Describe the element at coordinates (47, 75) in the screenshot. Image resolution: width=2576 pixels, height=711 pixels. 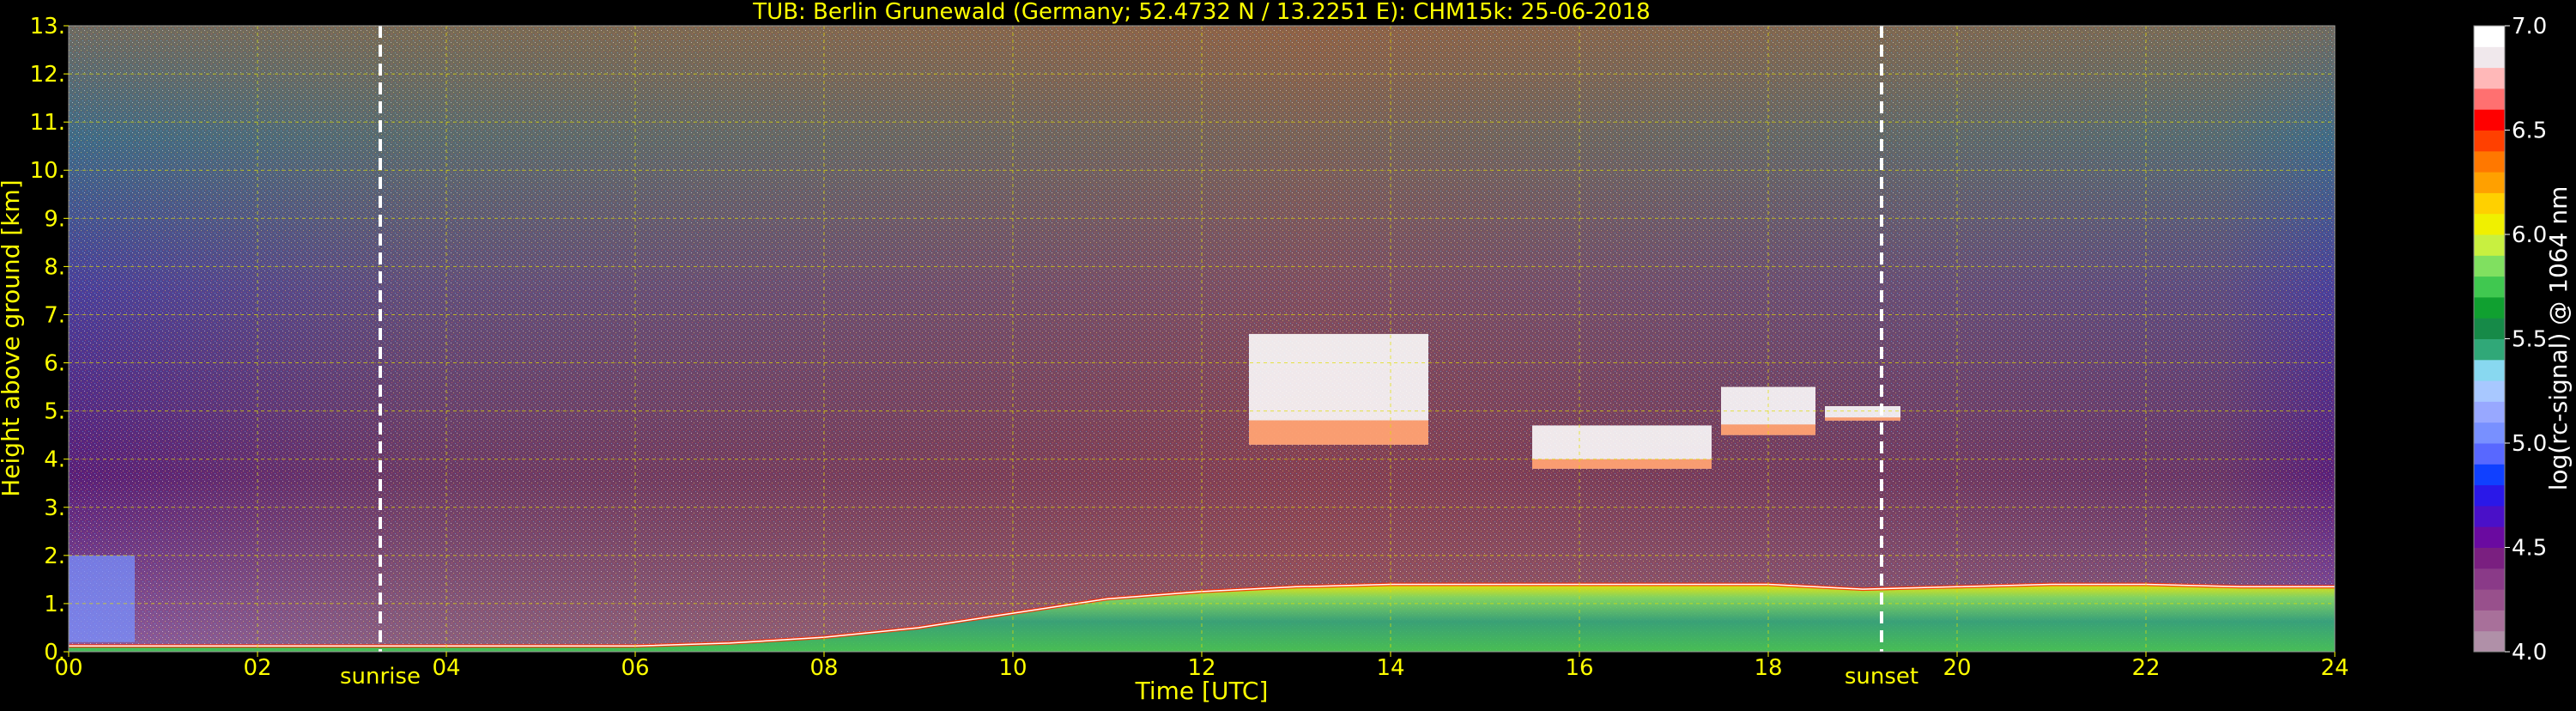
I see `y-tick-label: 12.` at that location.